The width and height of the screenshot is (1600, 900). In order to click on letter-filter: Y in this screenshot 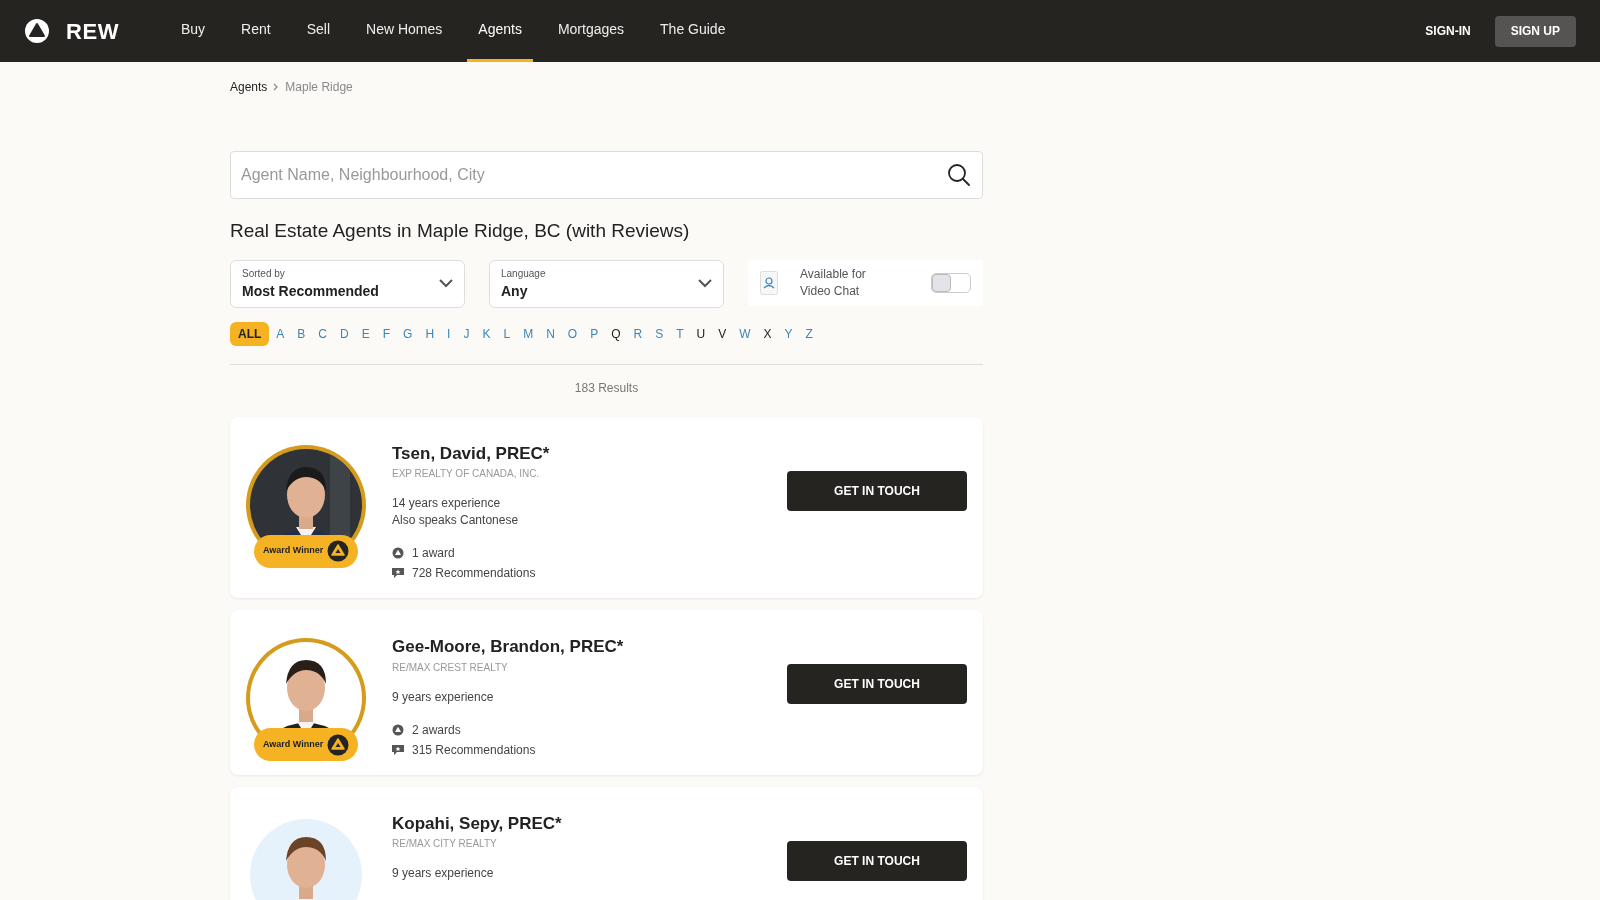, I will do `click(788, 333)`.